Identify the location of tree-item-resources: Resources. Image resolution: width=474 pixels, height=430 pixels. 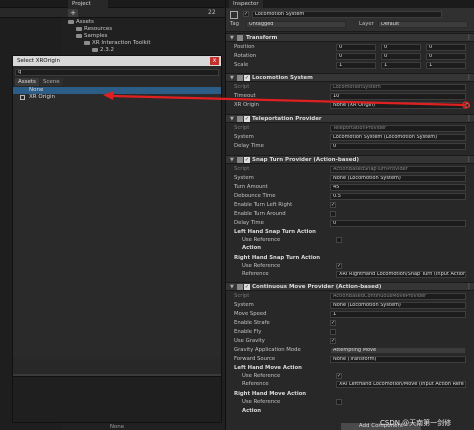
(94, 29).